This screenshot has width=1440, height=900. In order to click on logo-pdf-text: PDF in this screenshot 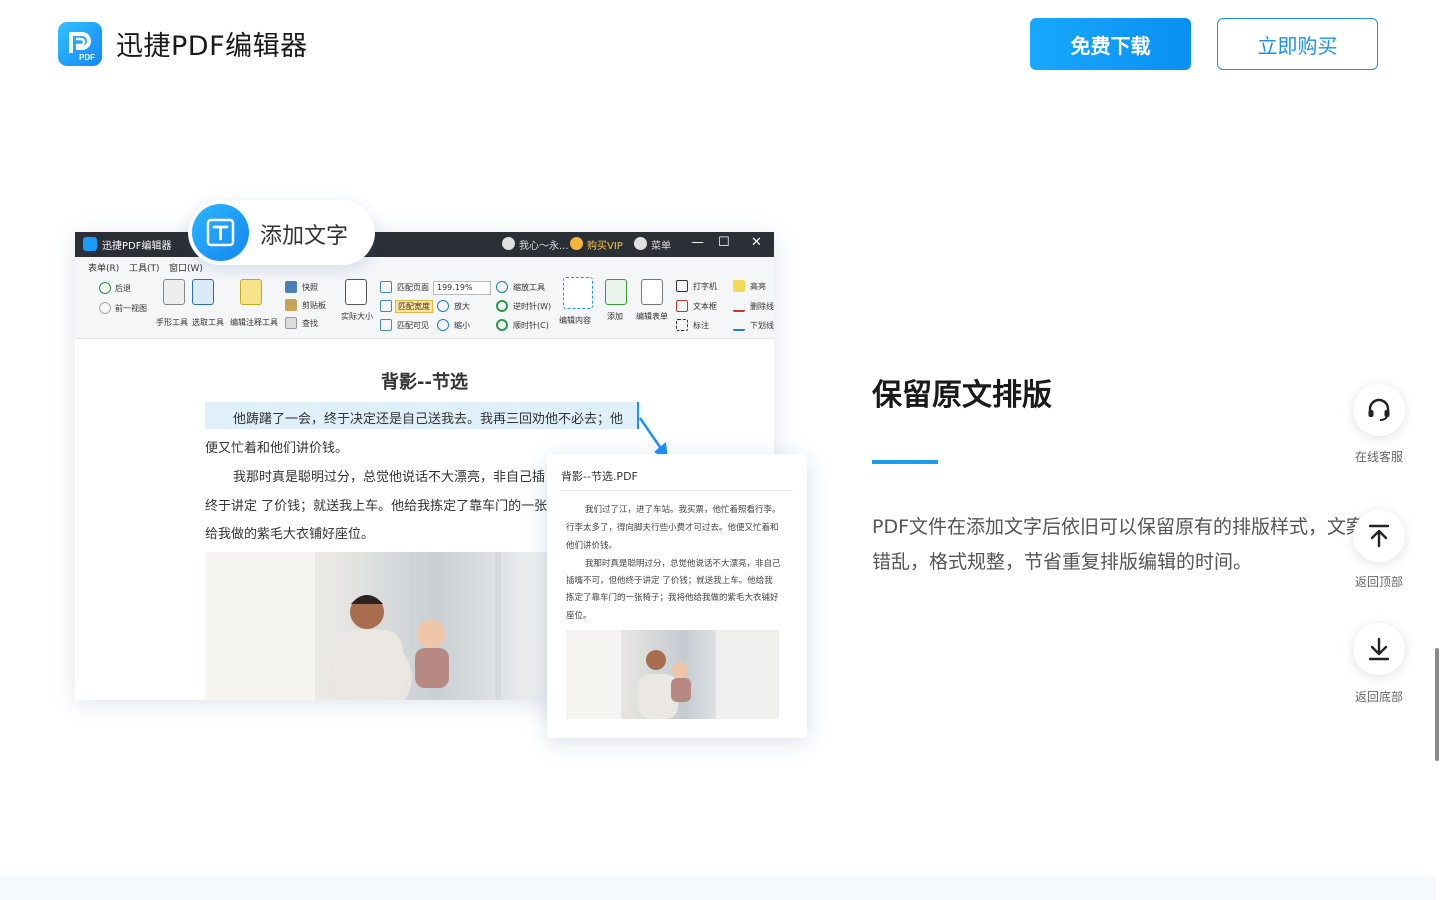, I will do `click(87, 57)`.